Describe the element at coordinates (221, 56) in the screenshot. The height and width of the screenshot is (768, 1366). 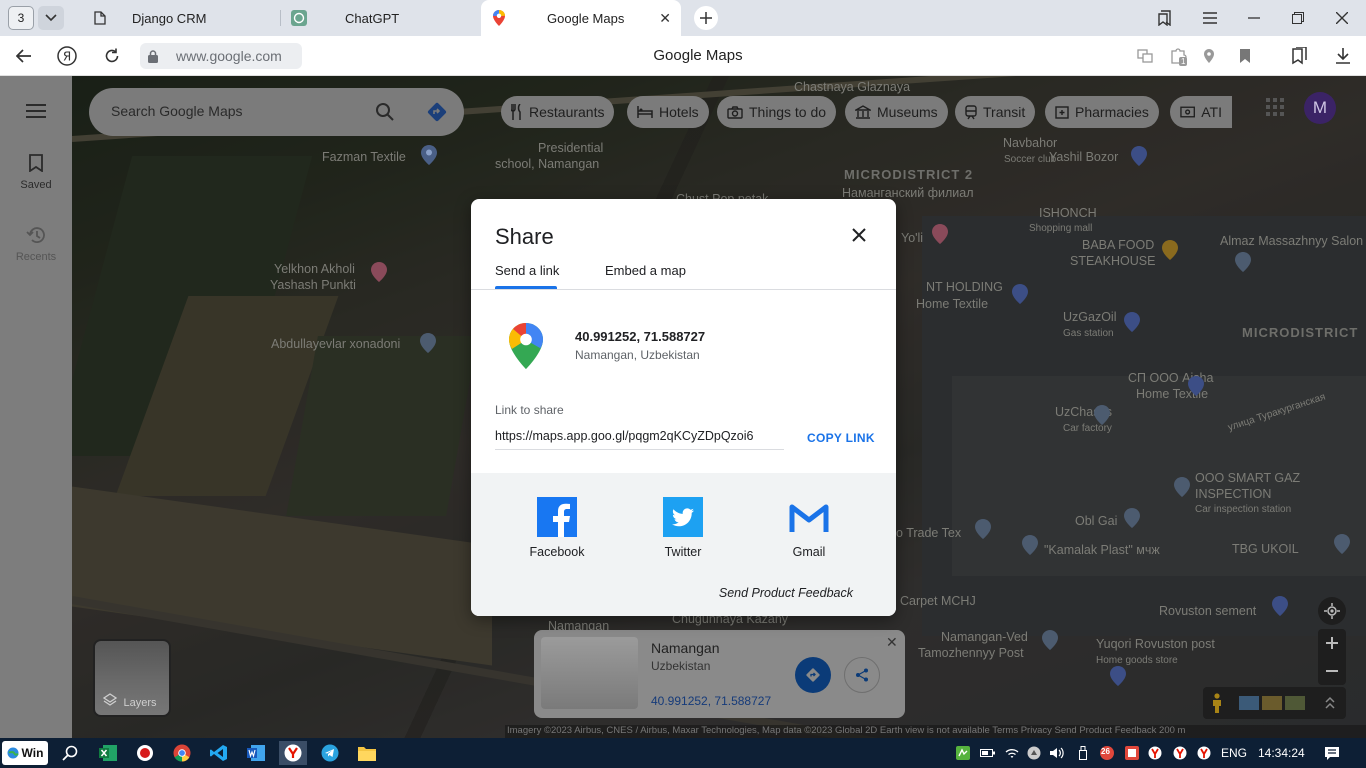
I see `url-field: www.google.com` at that location.